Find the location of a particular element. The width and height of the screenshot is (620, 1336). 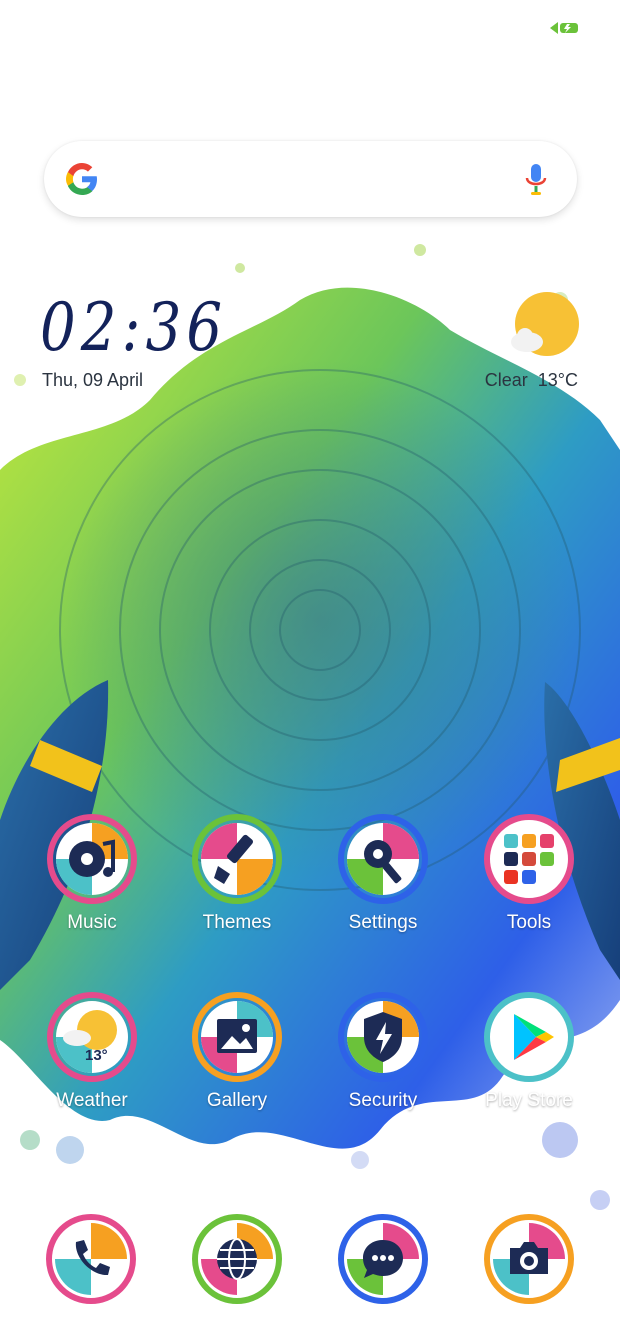

google-logo-icon is located at coordinates (81, 179).